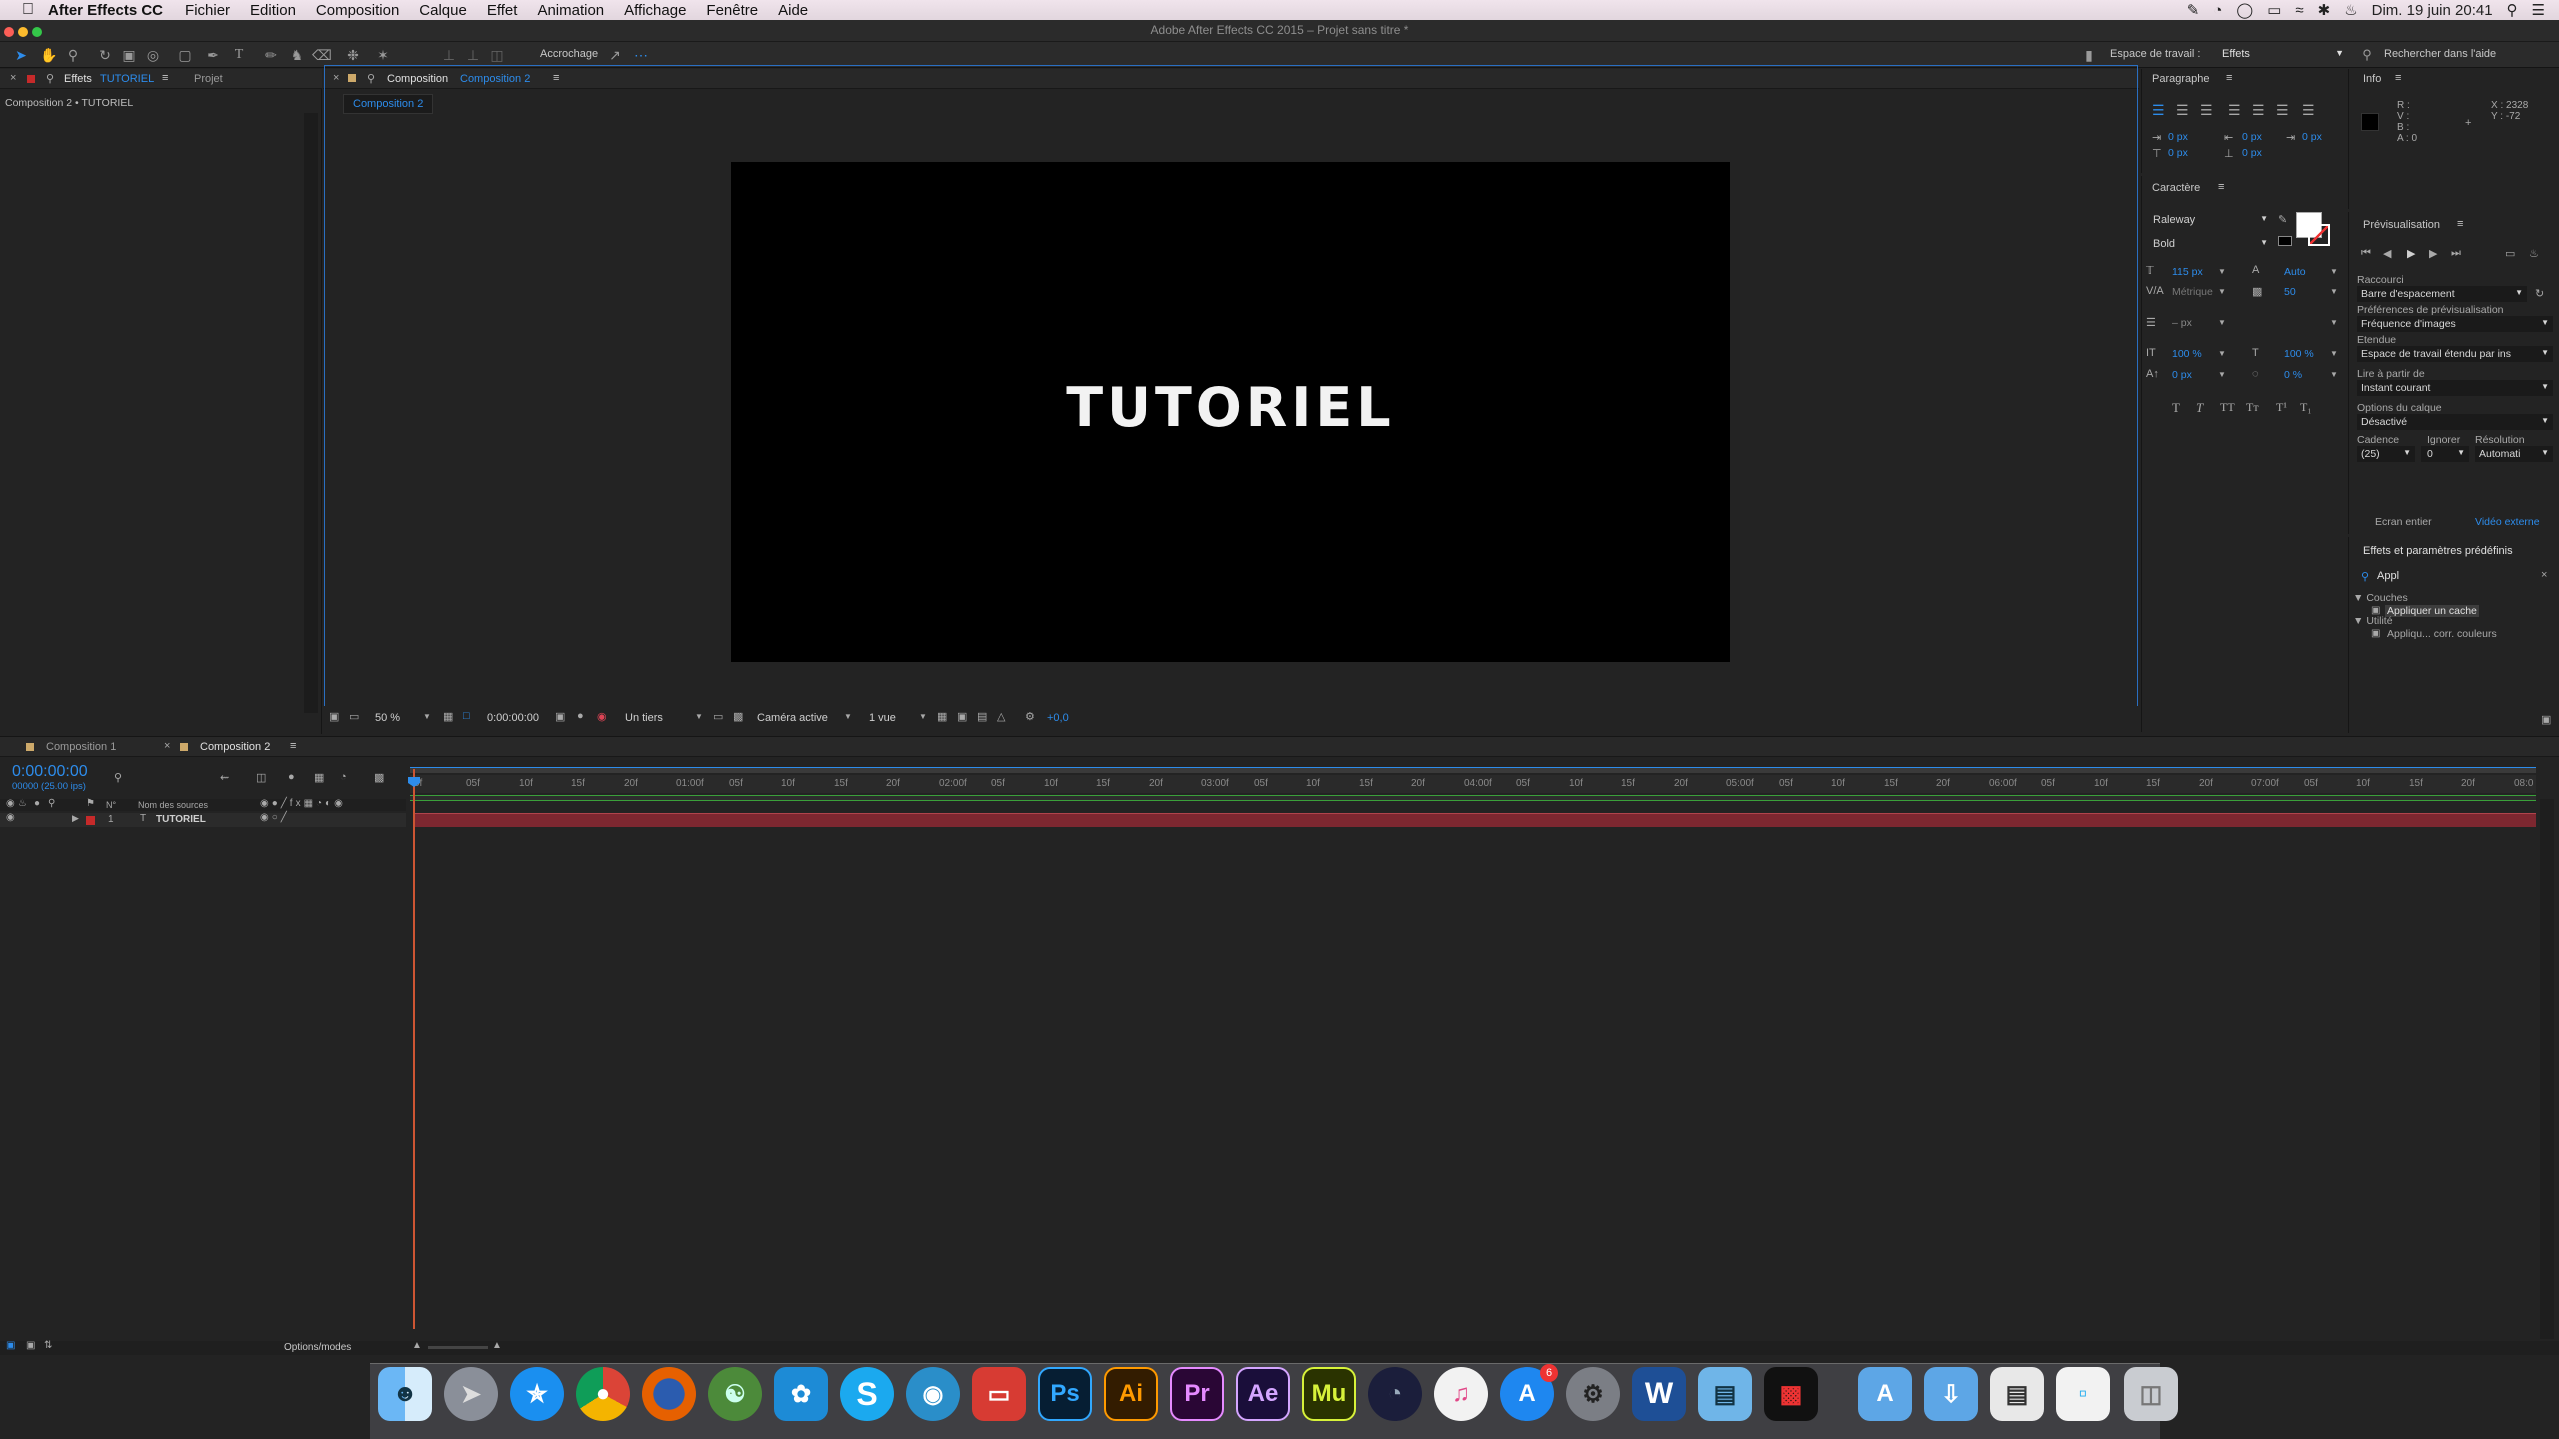 This screenshot has height=1439, width=2559. What do you see at coordinates (2178, 137) in the screenshot?
I see `indent-left-value: 0 px` at bounding box center [2178, 137].